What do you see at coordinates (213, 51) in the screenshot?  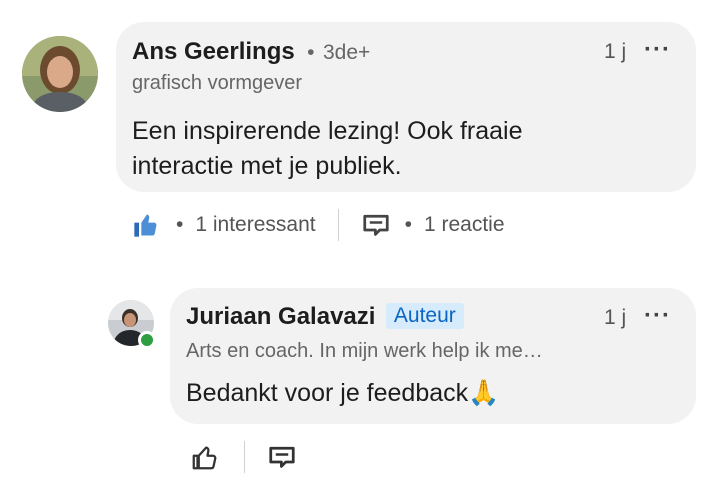 I see `comment-author-name: Ans Geerlings` at bounding box center [213, 51].